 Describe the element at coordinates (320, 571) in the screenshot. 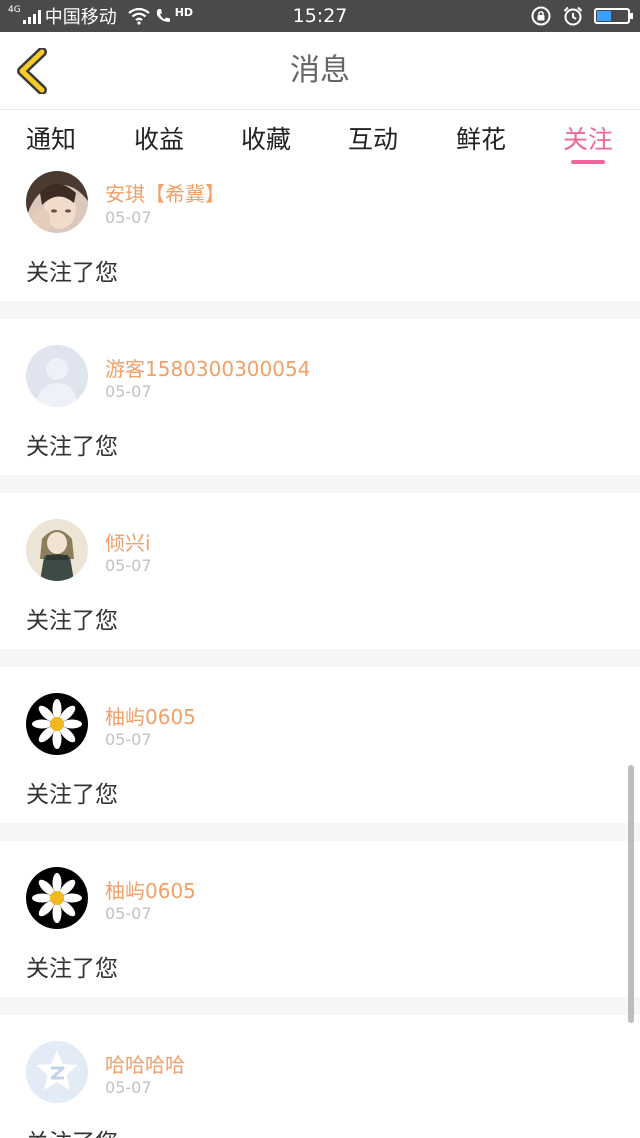

I see `list-item: 倾兴i 05-07 关注了您` at that location.